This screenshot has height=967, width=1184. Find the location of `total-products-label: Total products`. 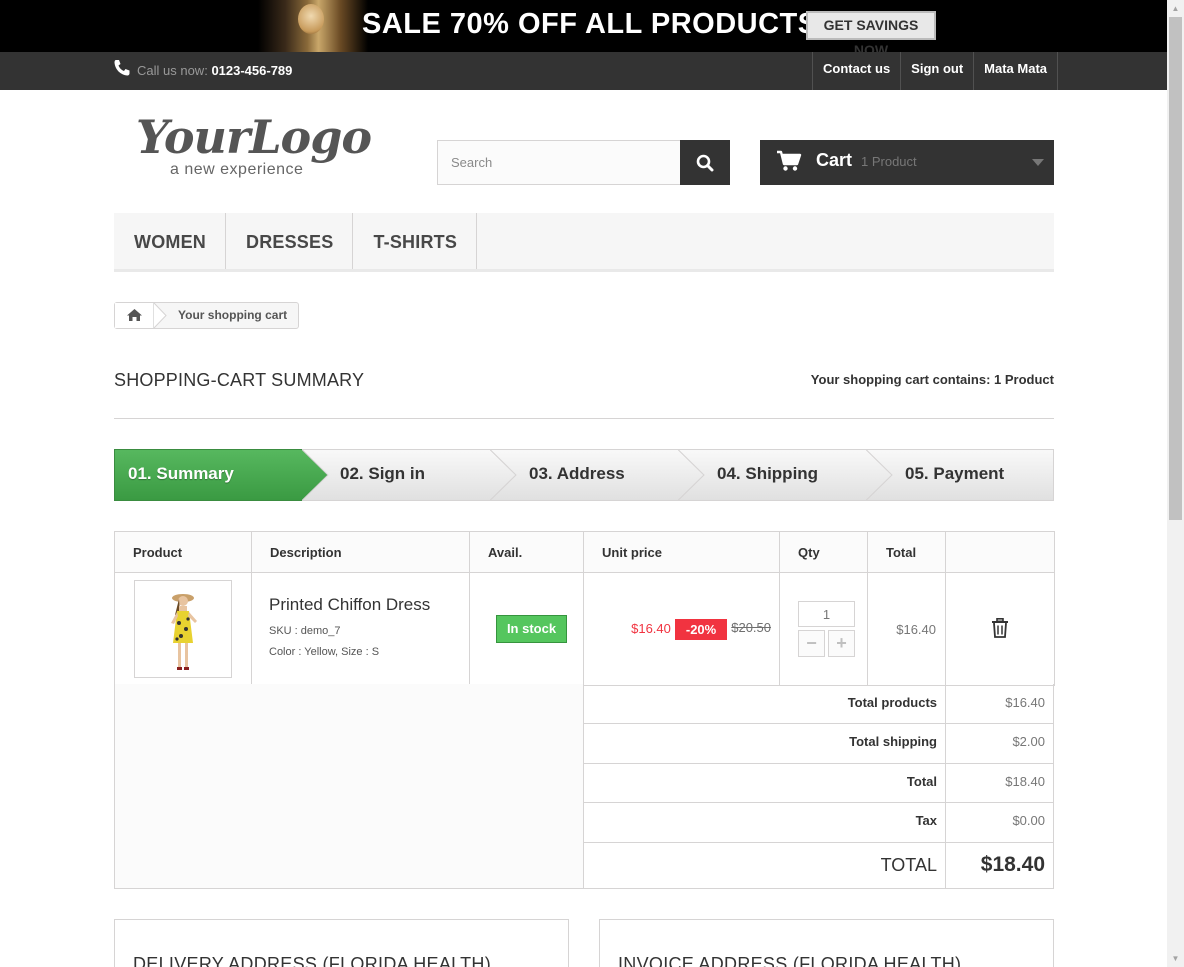

total-products-label: Total products is located at coordinates (892, 702).